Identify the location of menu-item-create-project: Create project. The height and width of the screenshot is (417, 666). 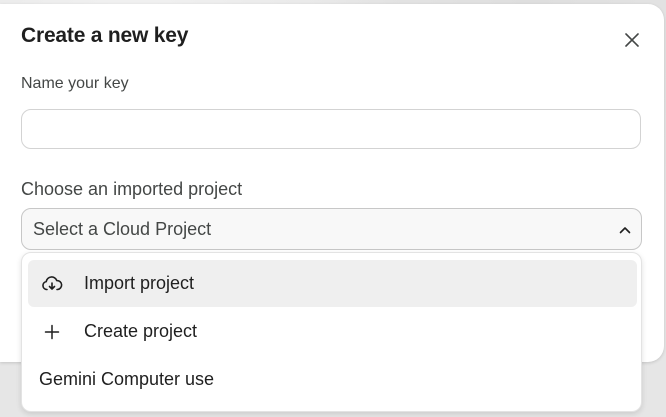
(332, 331).